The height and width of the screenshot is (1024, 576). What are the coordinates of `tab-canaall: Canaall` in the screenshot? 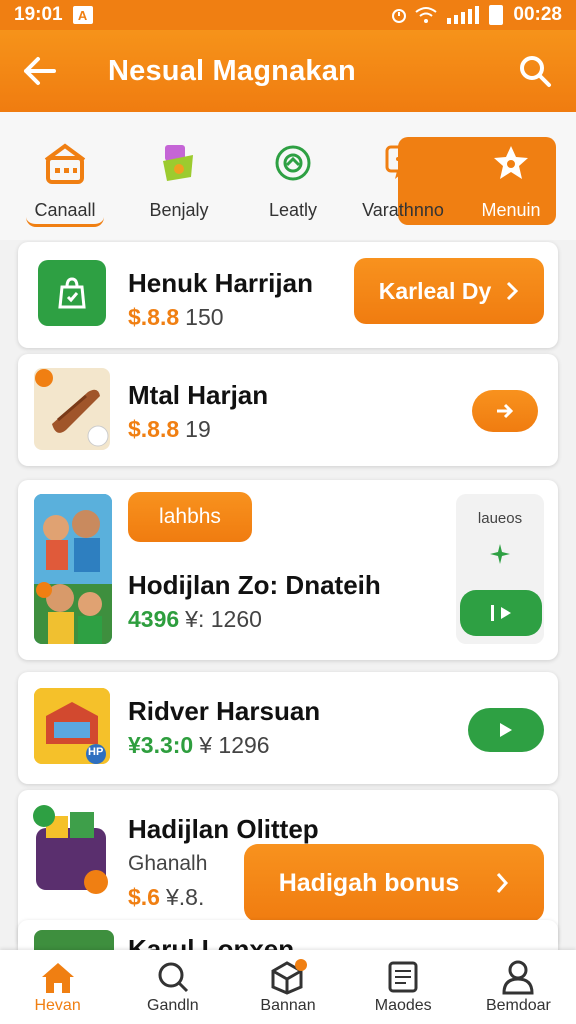 It's located at (65, 182).